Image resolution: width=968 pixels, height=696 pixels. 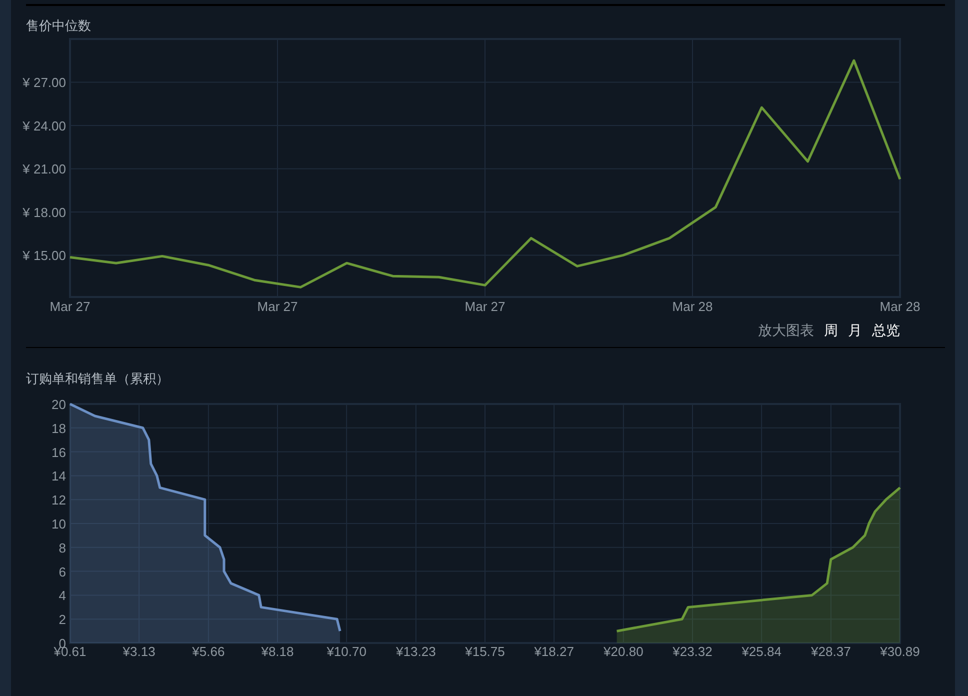 I want to click on axis-label: ¥ 15.00, so click(x=44, y=256).